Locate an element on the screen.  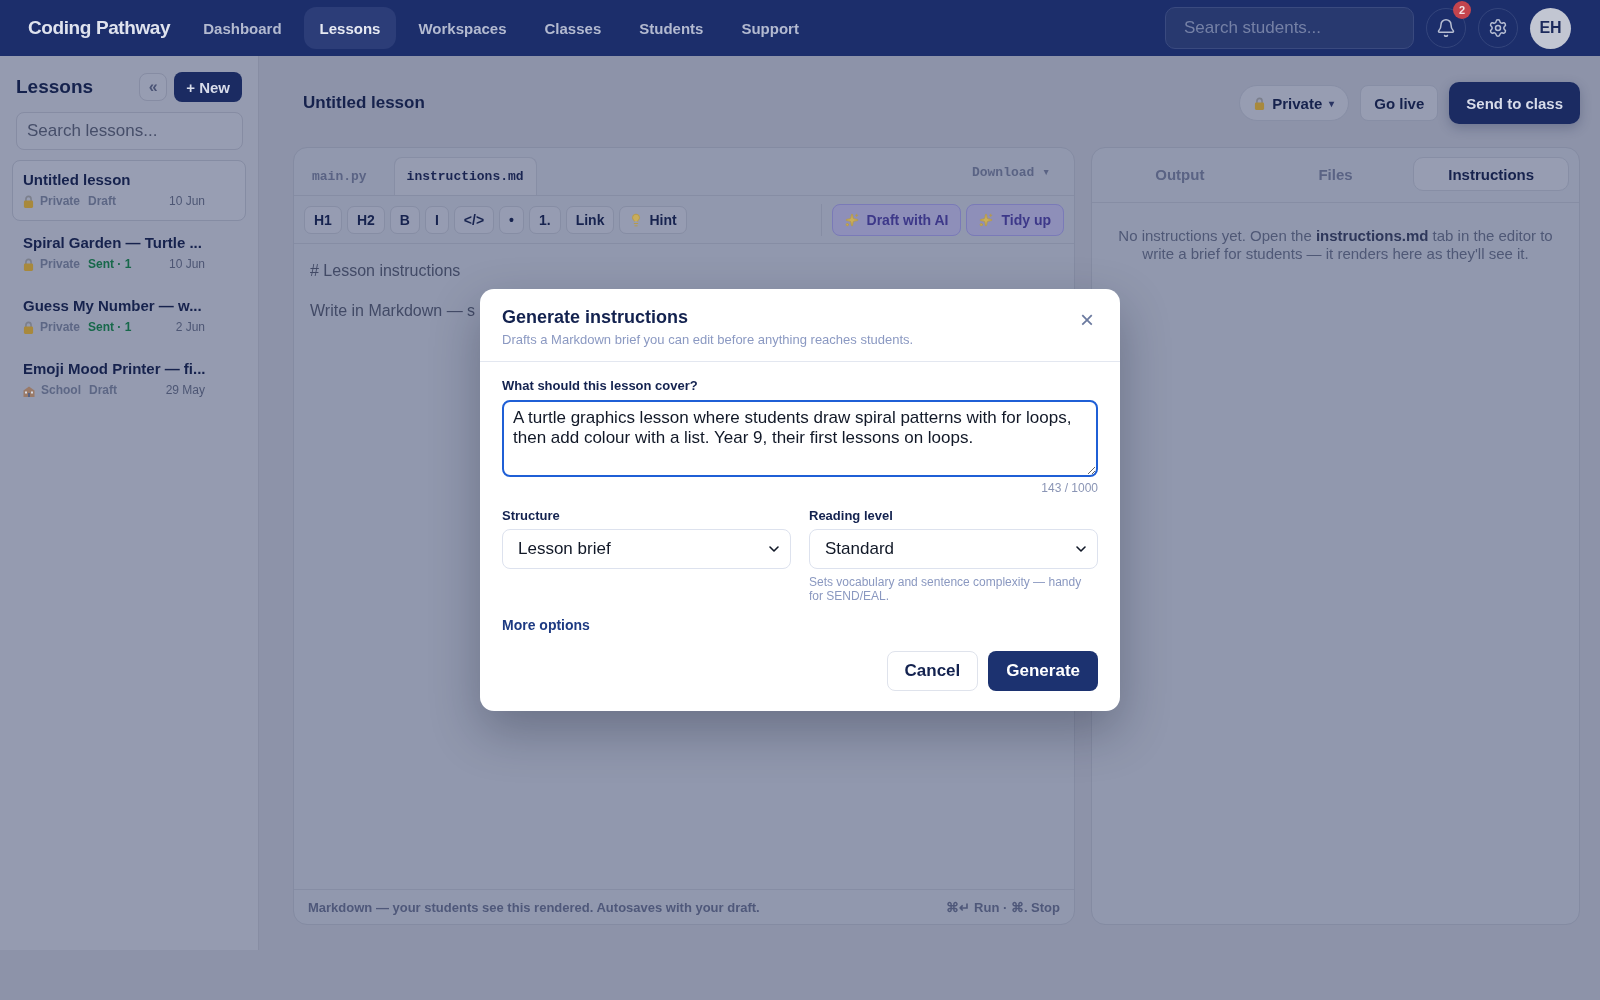
markdown-line: Write in Markdown — s is located at coordinates (393, 311).